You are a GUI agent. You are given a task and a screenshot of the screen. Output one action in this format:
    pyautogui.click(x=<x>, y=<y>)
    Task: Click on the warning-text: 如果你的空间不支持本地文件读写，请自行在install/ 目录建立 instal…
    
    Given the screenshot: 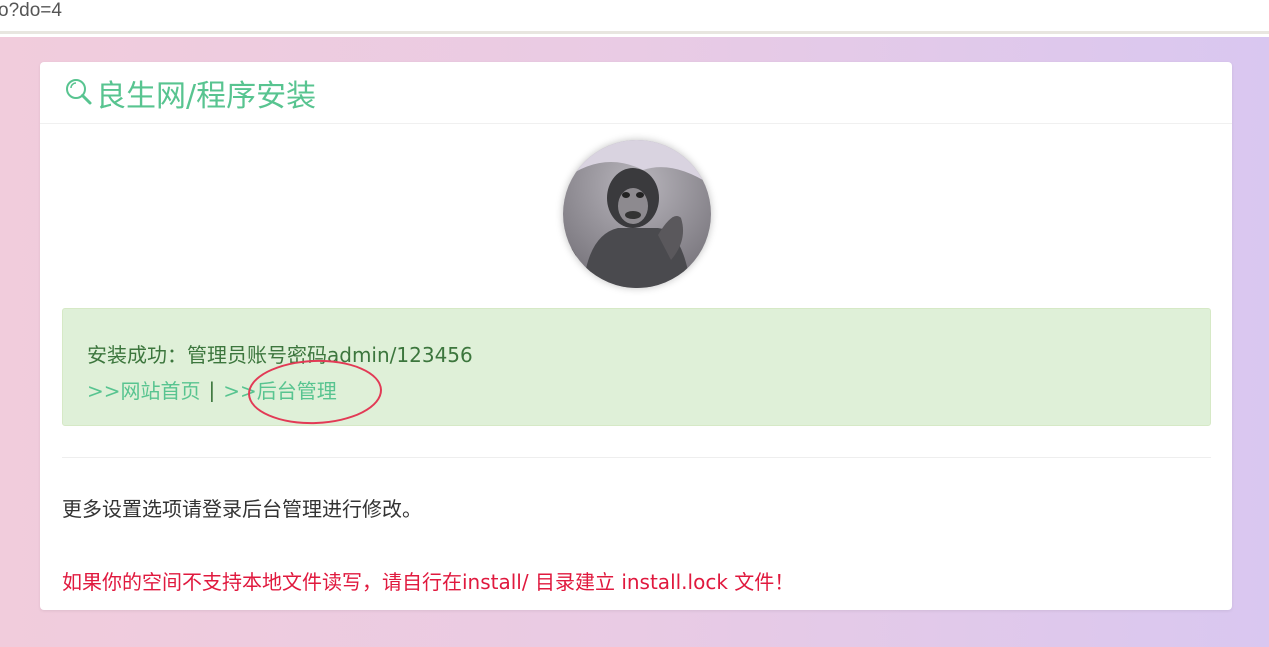 What is the action you would take?
    pyautogui.click(x=428, y=582)
    